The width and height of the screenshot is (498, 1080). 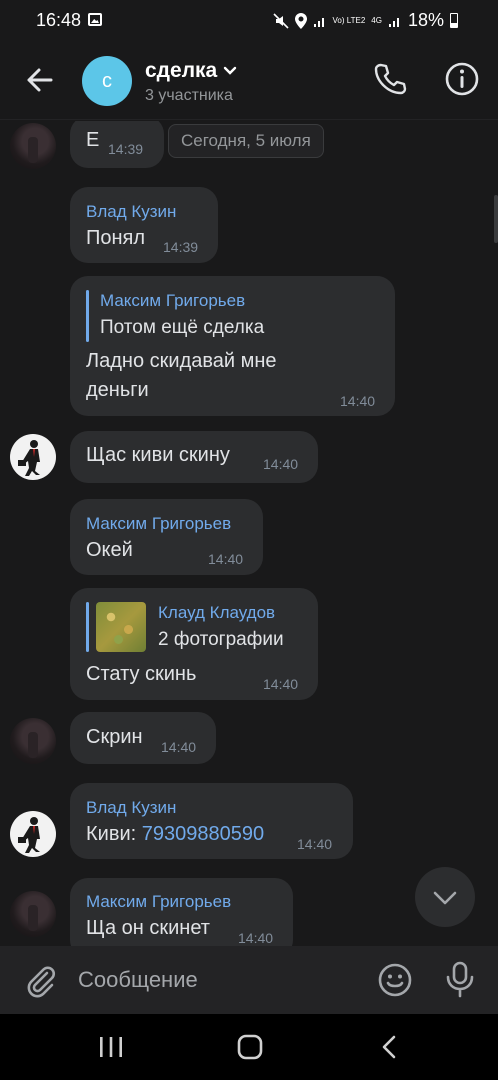 I want to click on message-bubble: Максим Григорьев Окей 14:40, so click(x=166, y=537).